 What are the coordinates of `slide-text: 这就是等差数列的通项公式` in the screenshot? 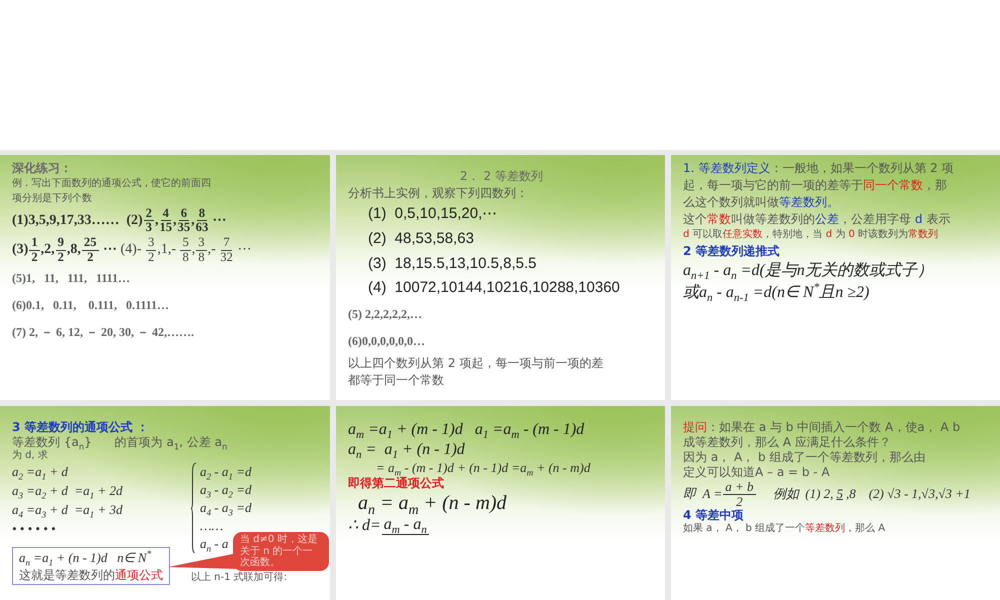 It's located at (91, 575).